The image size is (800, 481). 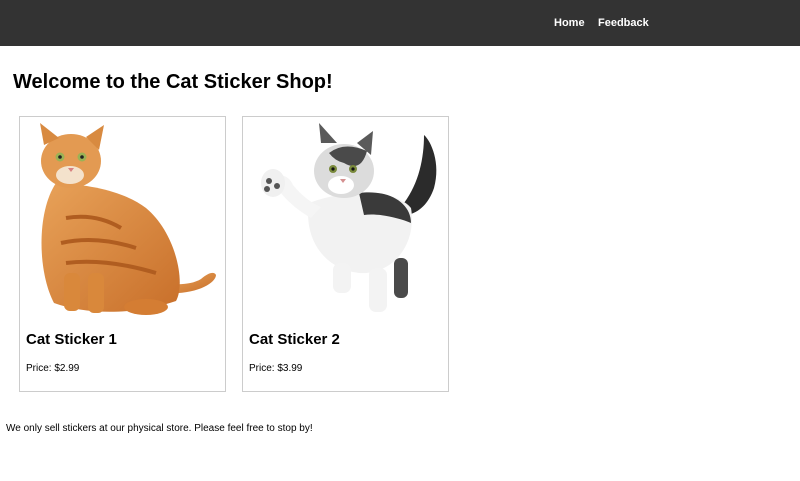 I want to click on top-navbar: Home Feedback, so click(x=400, y=23).